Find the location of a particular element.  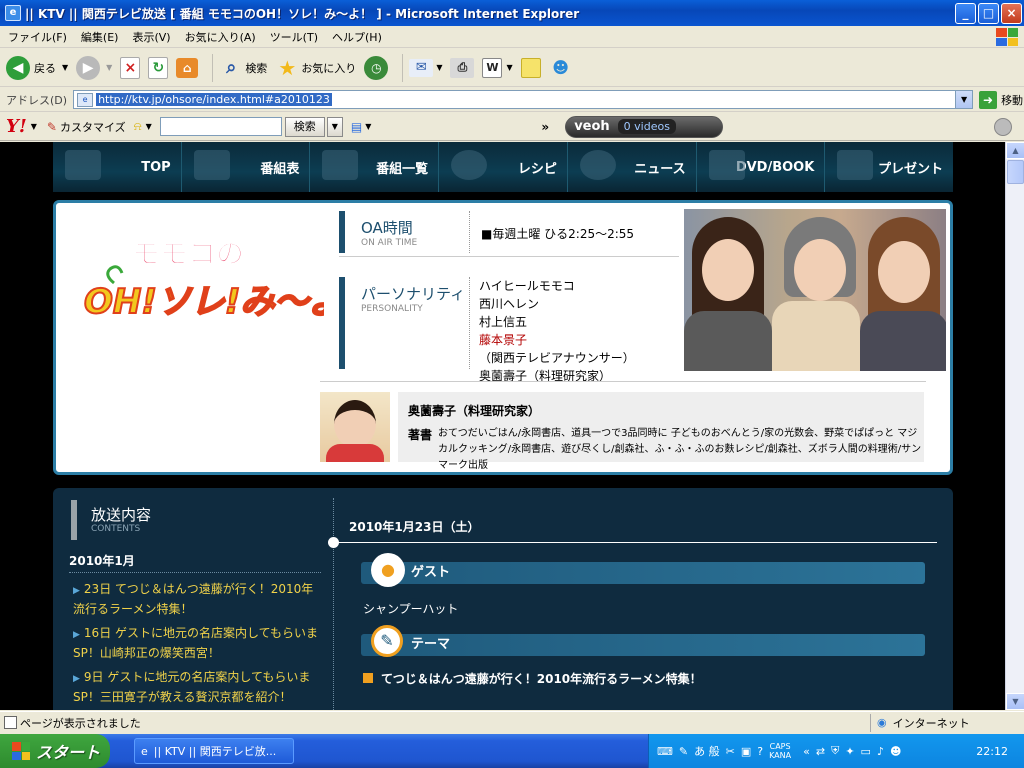

schedule-icon is located at coordinates (211, 165).